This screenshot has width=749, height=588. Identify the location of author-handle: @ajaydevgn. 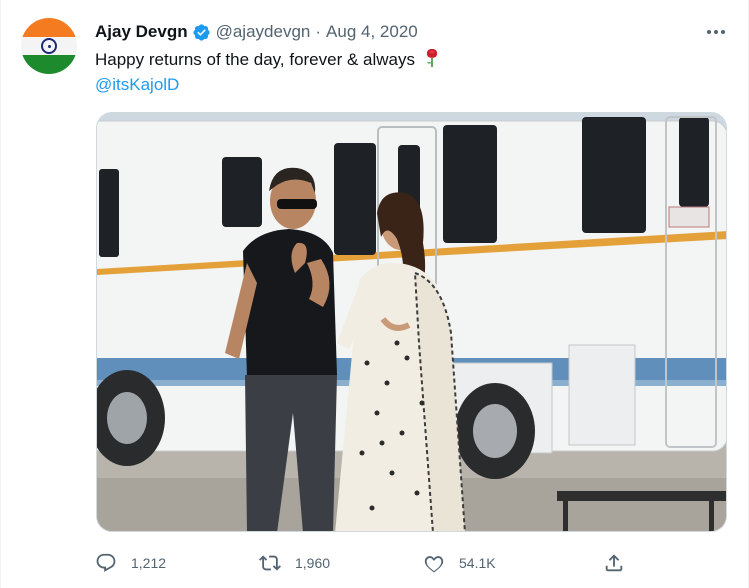
(263, 32).